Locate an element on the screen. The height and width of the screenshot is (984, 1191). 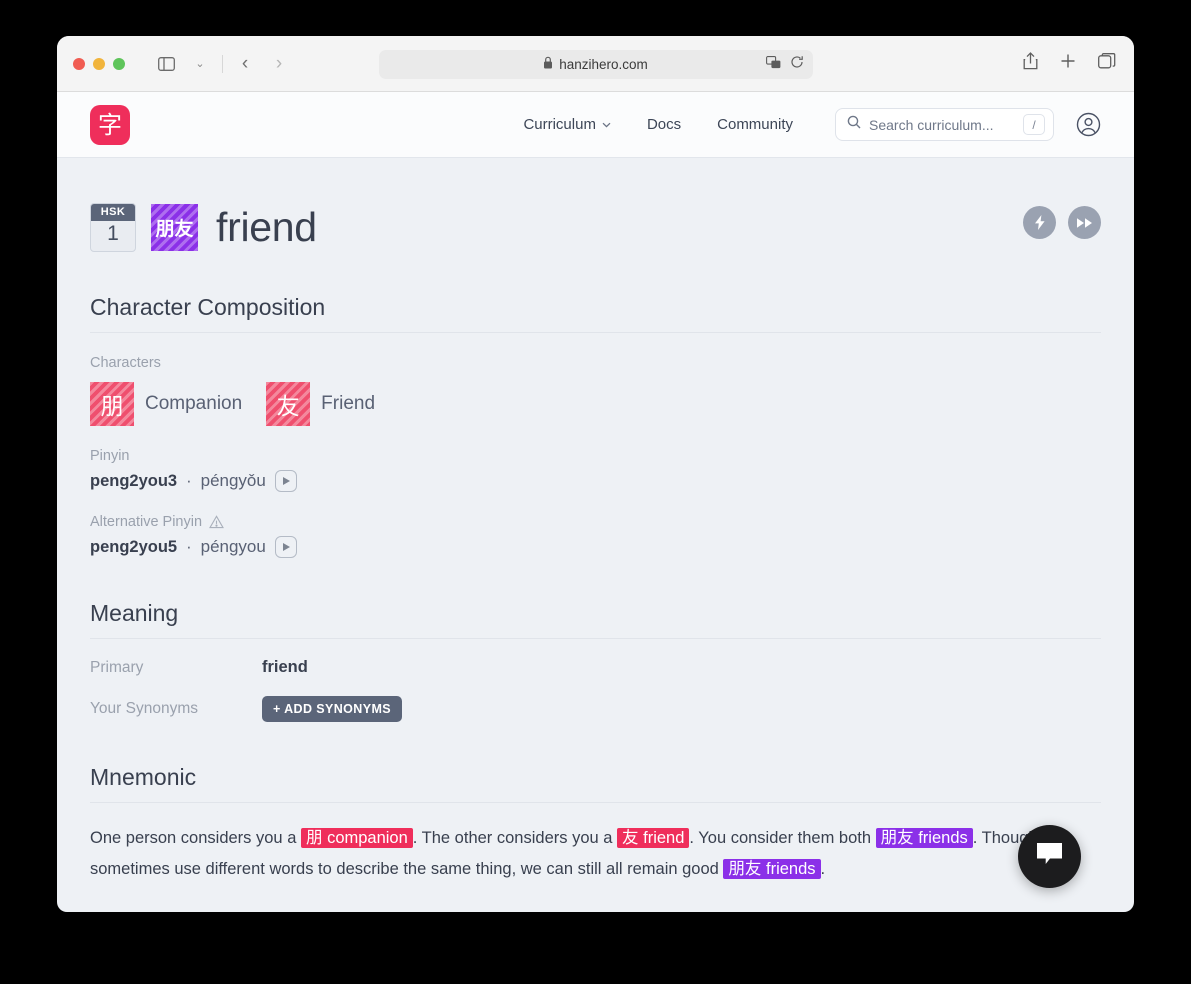
mnemonic-highlight-friends-char: 朋友 is located at coordinates (897, 837).